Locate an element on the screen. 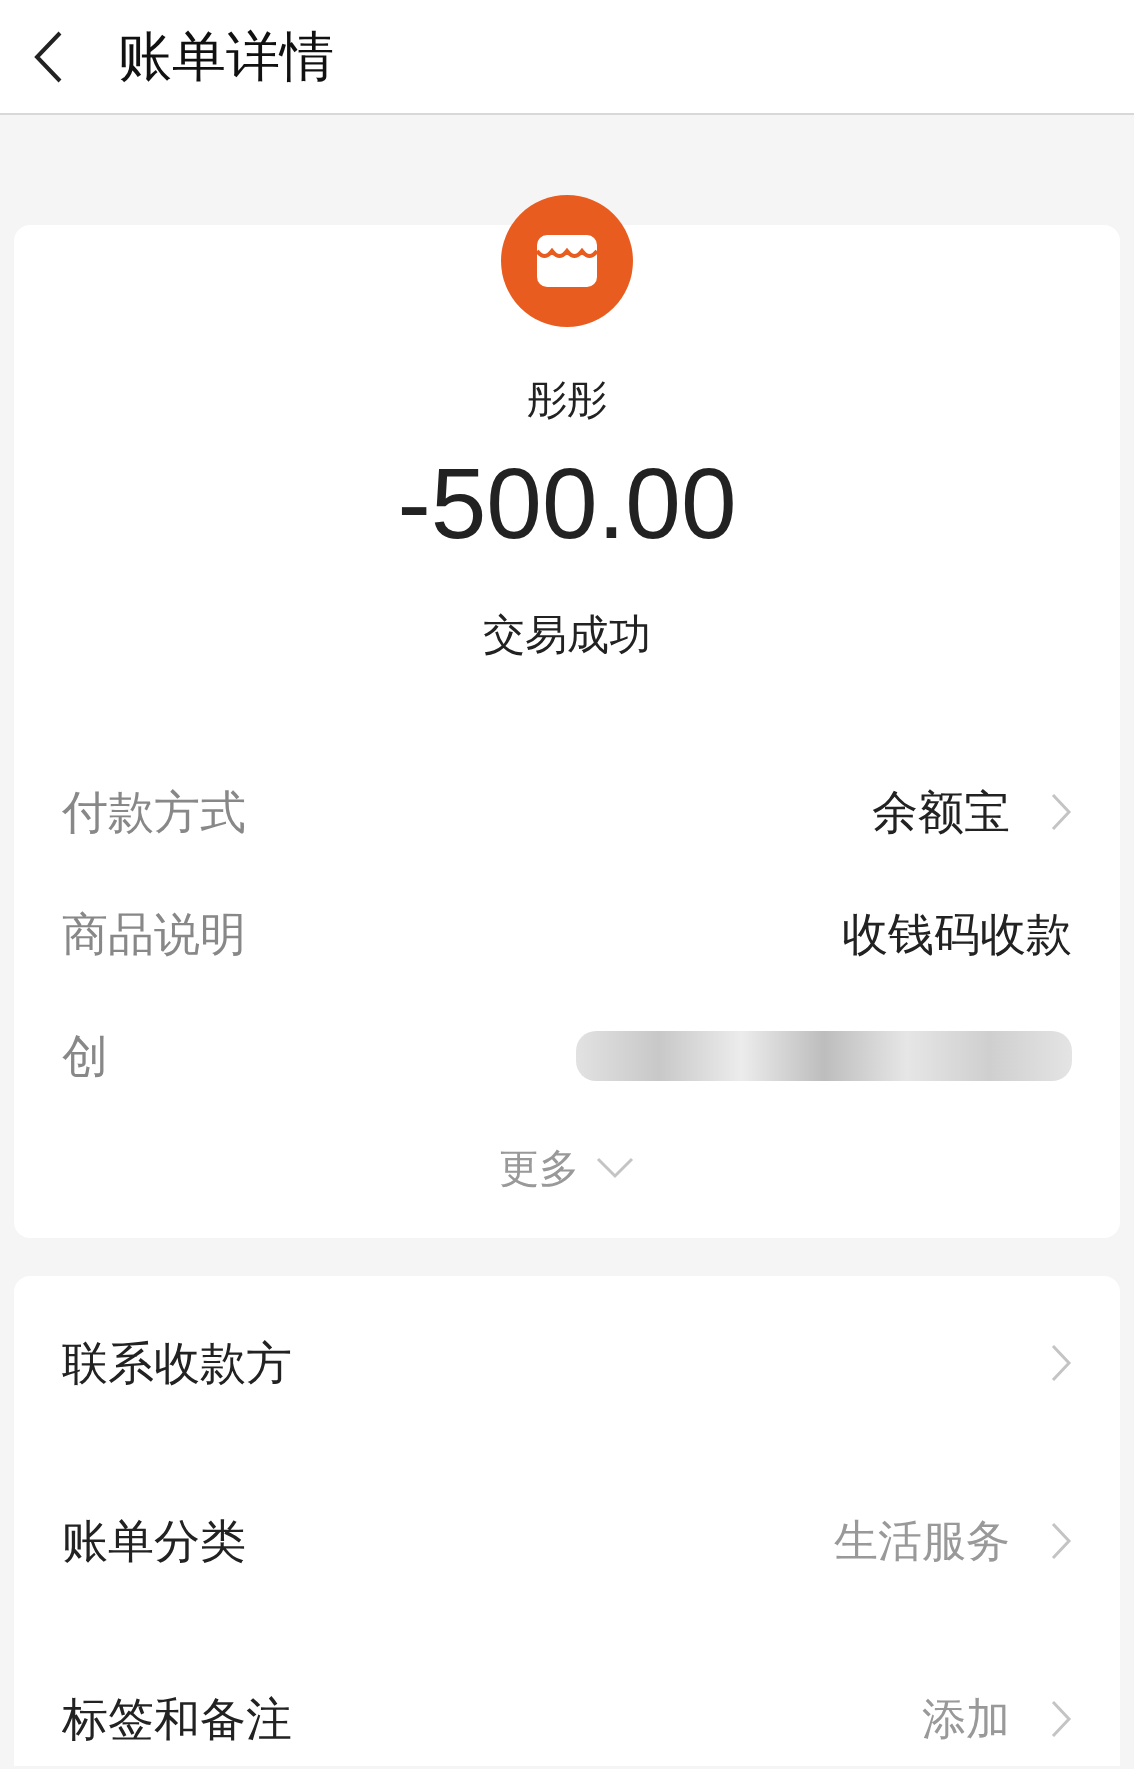 The height and width of the screenshot is (1769, 1134). detail-value: 收钱码收款 is located at coordinates (957, 934).